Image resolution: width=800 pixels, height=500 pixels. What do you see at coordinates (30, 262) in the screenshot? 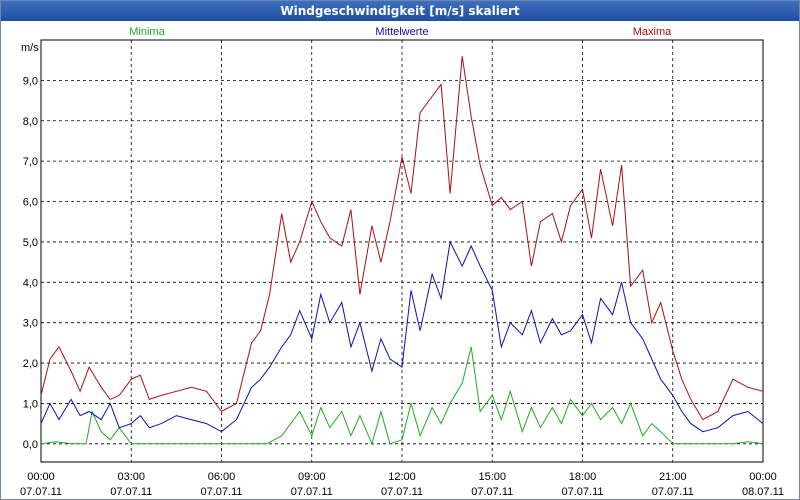
I see `y-axis-ticks: 0,0 1,0 2,0 3,0 4,0 5,0 6,0 7,0 8,0 9,0` at bounding box center [30, 262].